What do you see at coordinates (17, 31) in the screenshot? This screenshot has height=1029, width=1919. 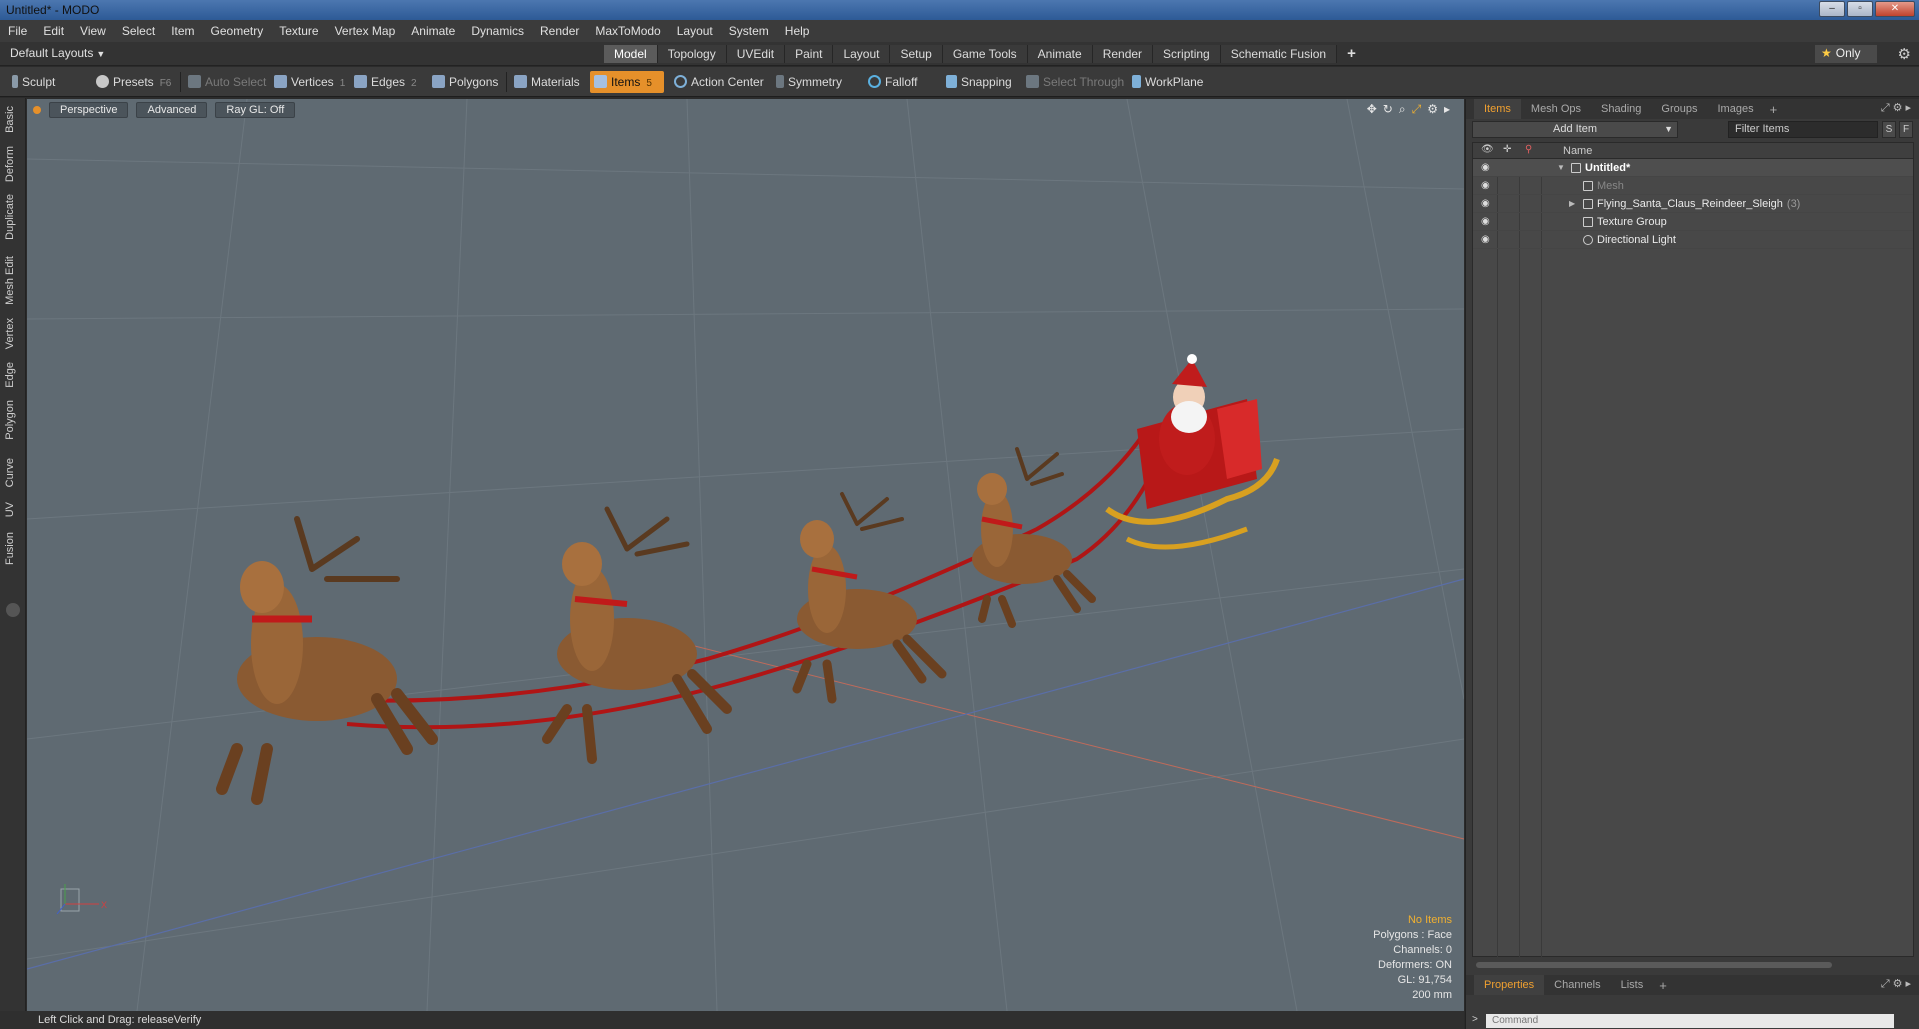 I see `menu-file: File` at bounding box center [17, 31].